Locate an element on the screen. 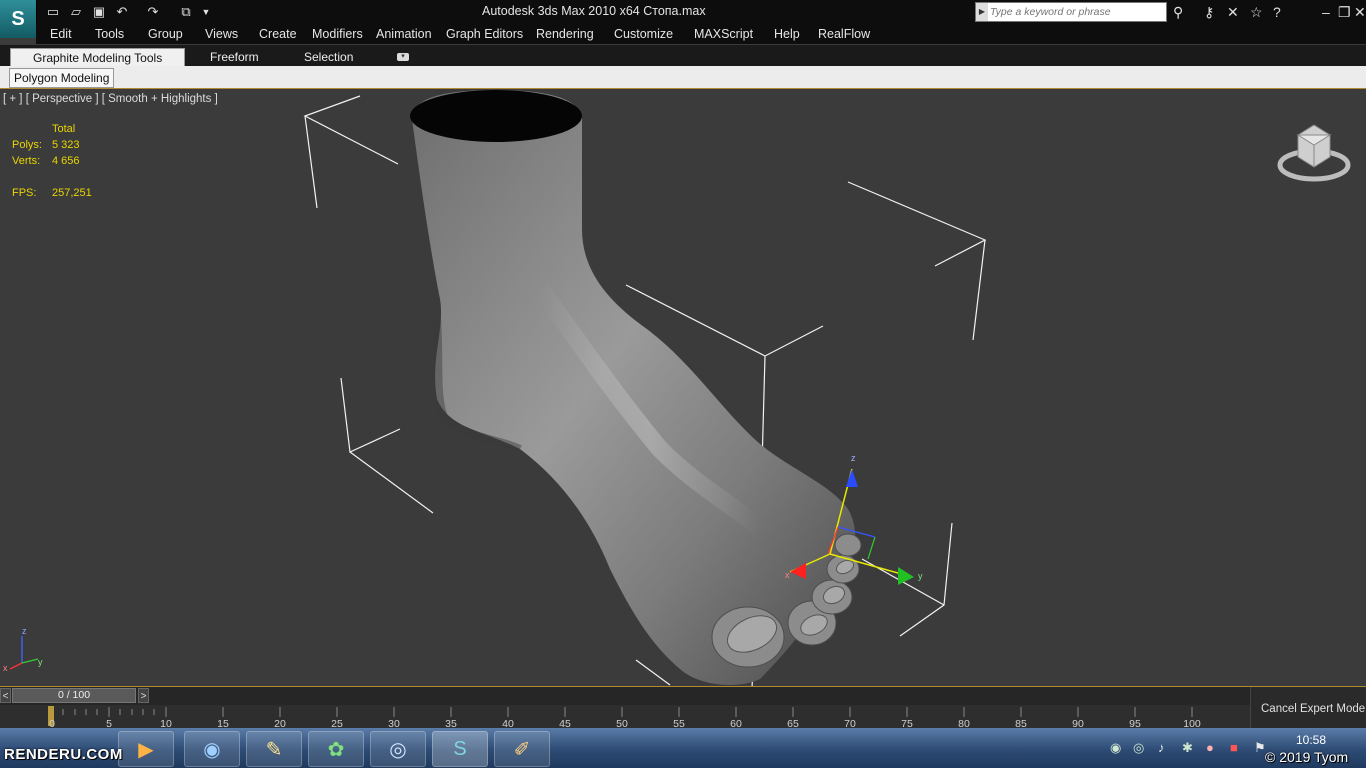  stats-polys-value: 5 323 is located at coordinates (66, 145).